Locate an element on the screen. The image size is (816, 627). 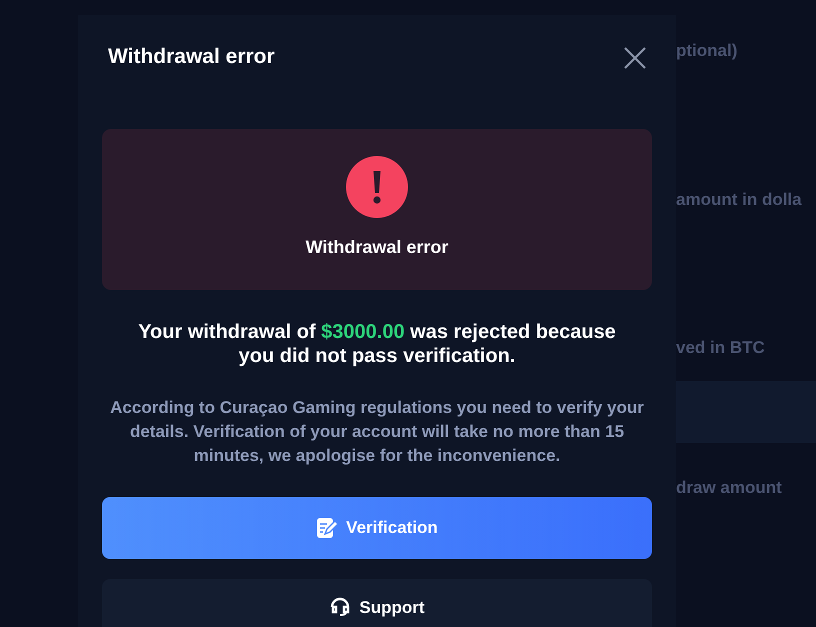
edit-document-icon is located at coordinates (327, 528).